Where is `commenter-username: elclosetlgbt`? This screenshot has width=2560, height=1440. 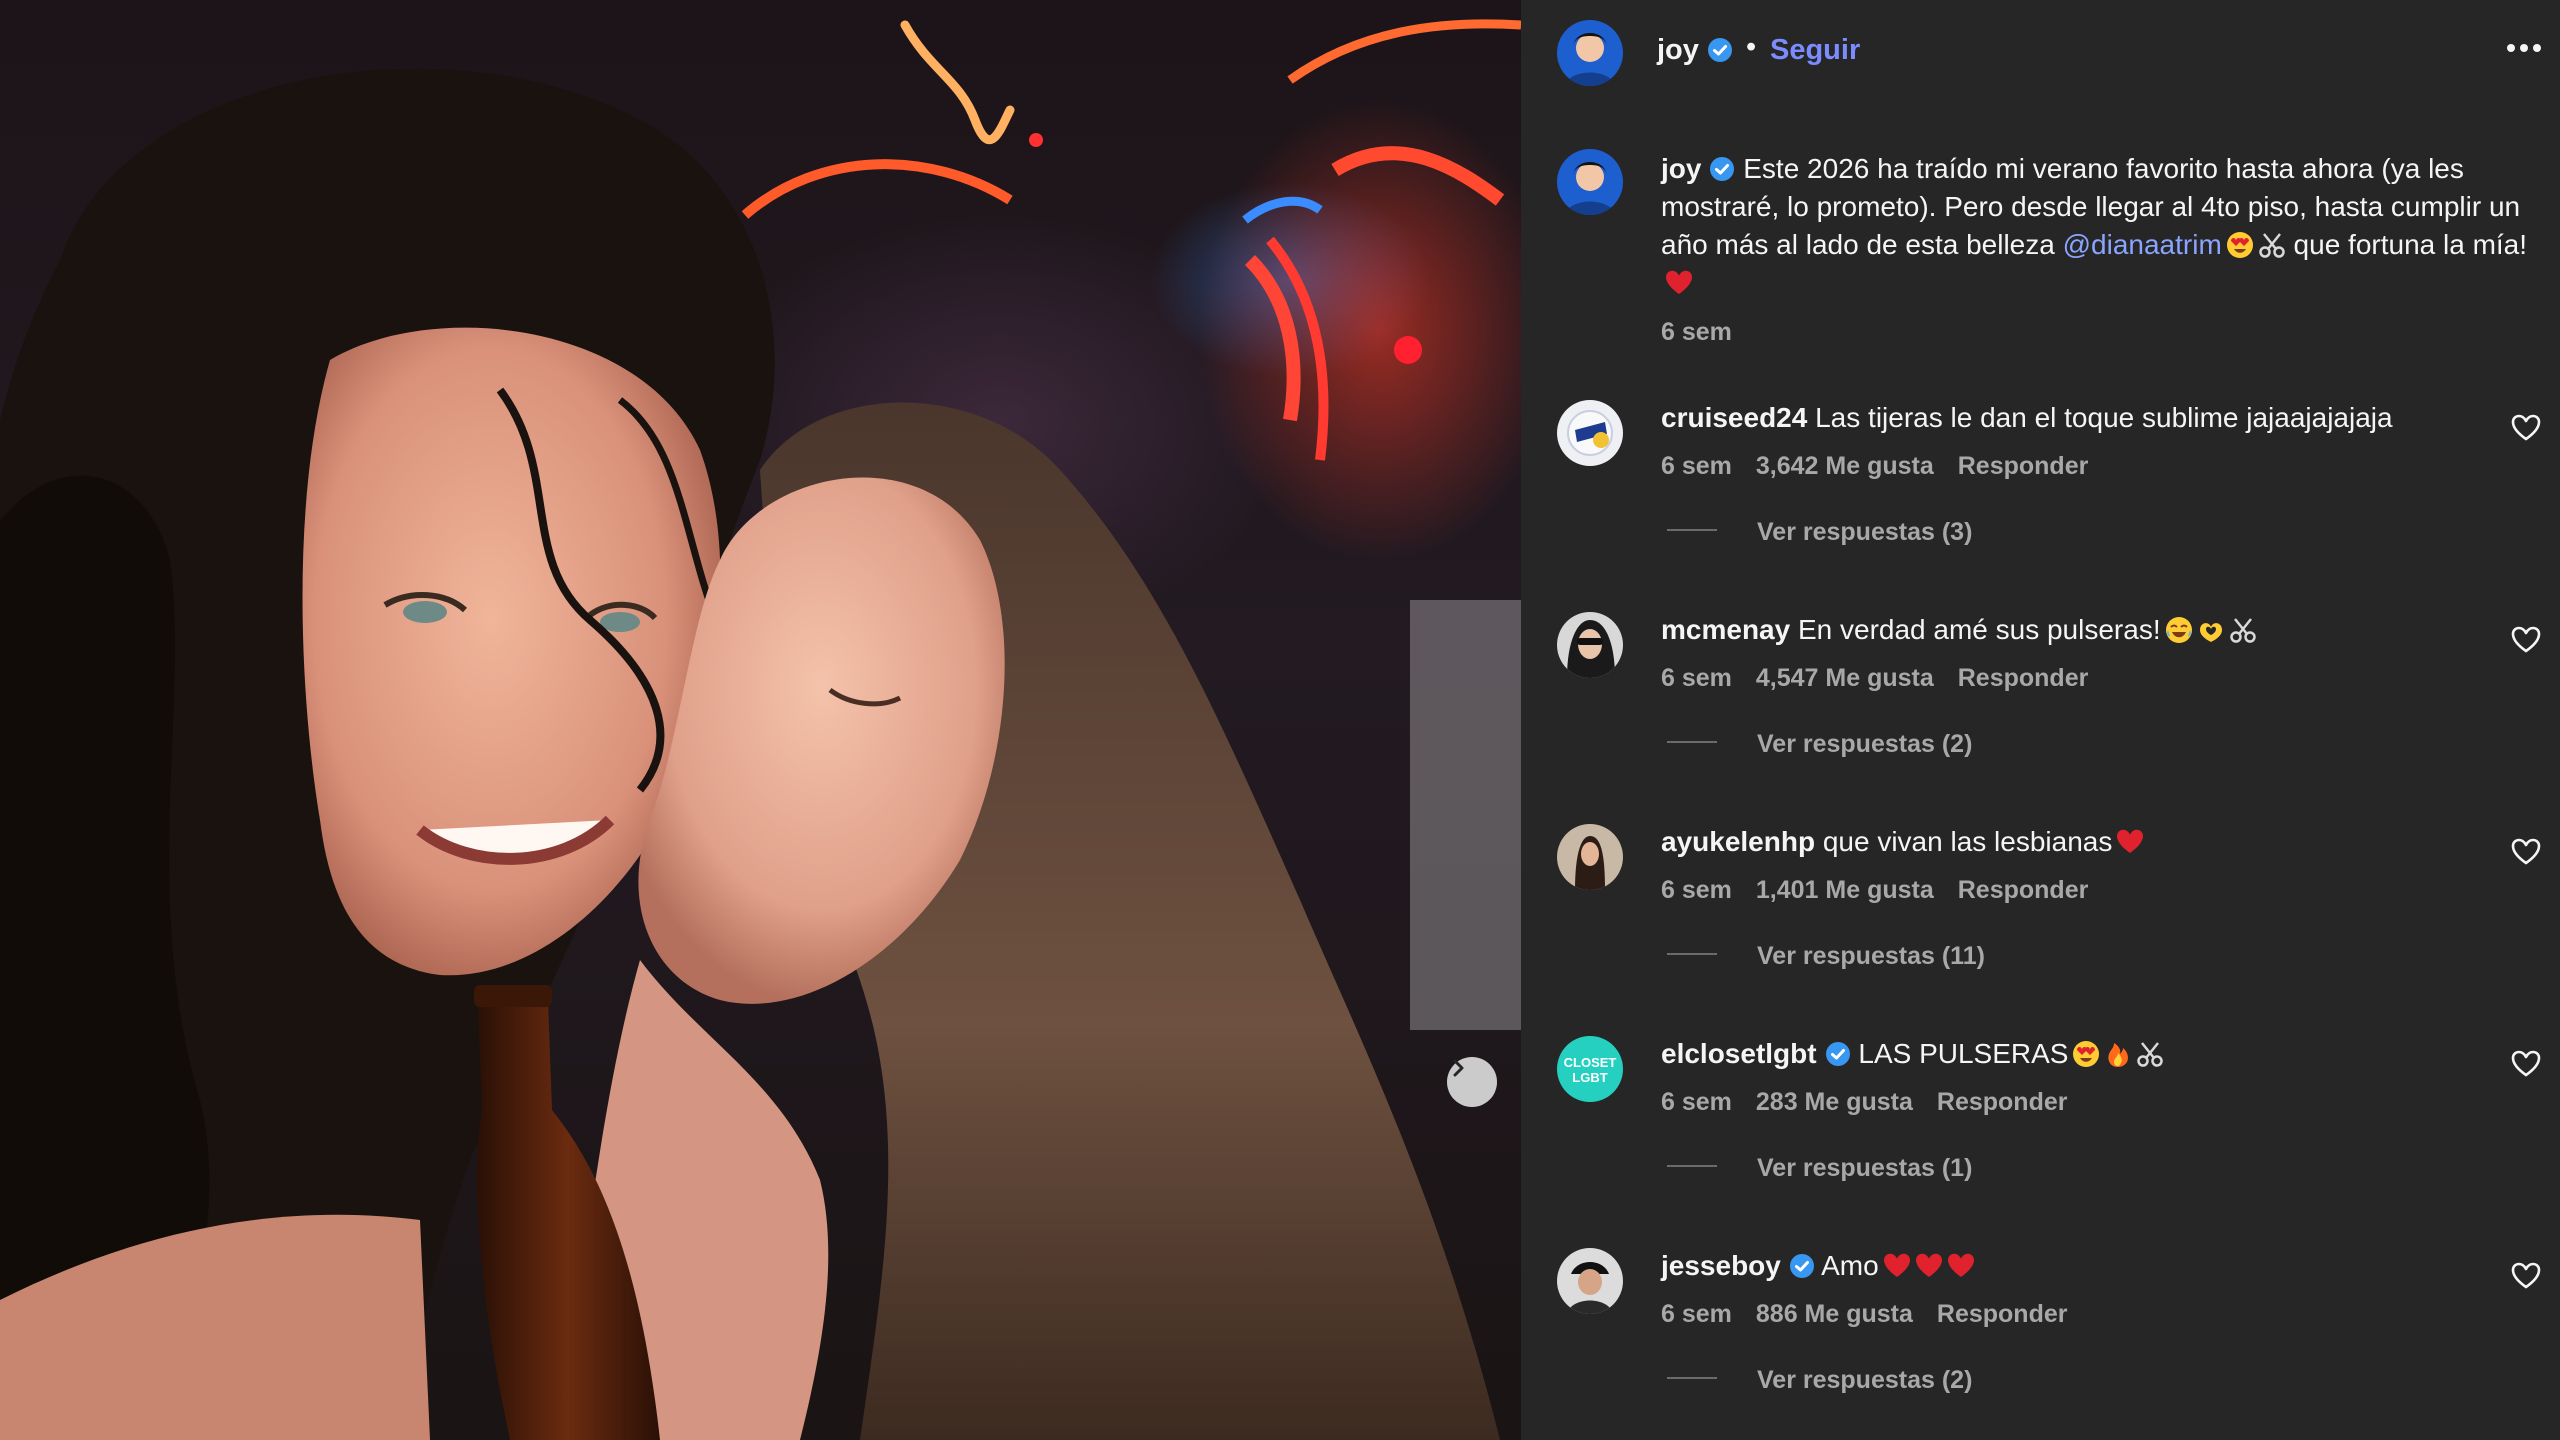
commenter-username: elclosetlgbt is located at coordinates (1739, 1053).